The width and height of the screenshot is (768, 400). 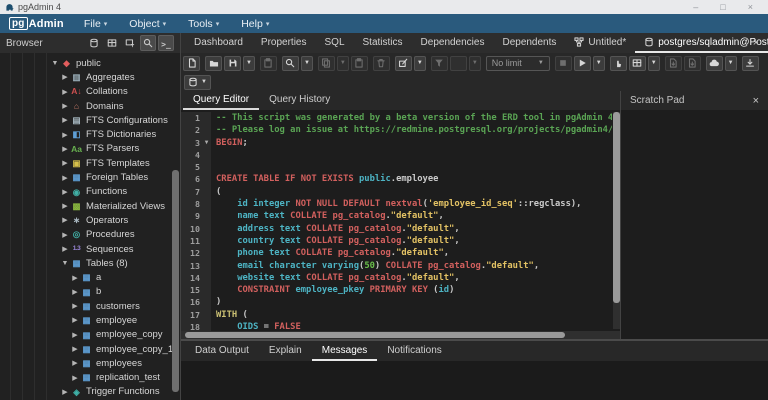 I want to click on save-button, so click(x=232, y=63).